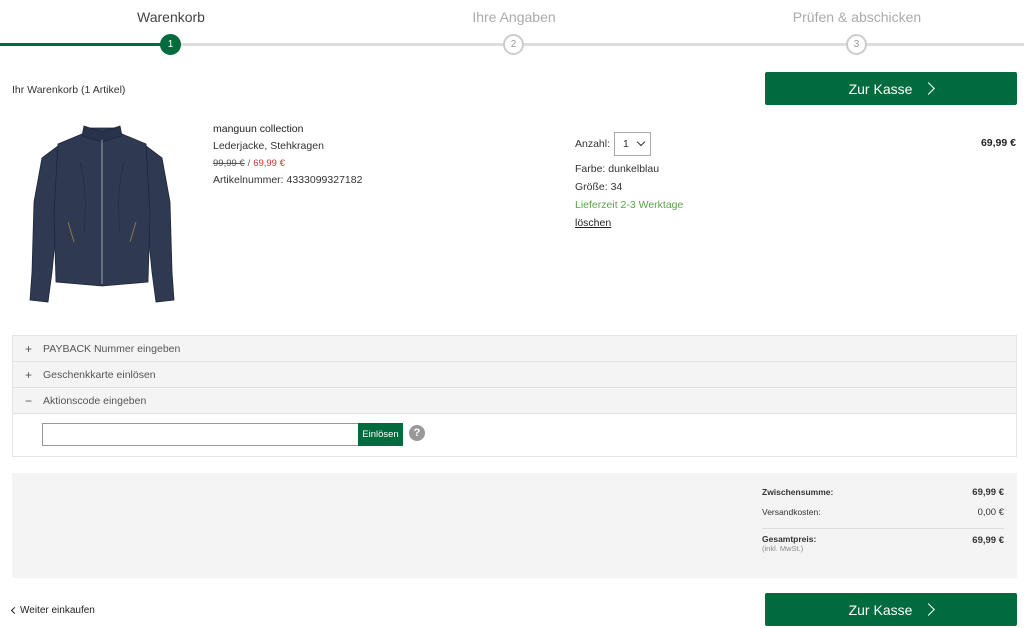 This screenshot has width=1024, height=628. Describe the element at coordinates (269, 163) in the screenshot. I see `new-price: 69,99 €` at that location.